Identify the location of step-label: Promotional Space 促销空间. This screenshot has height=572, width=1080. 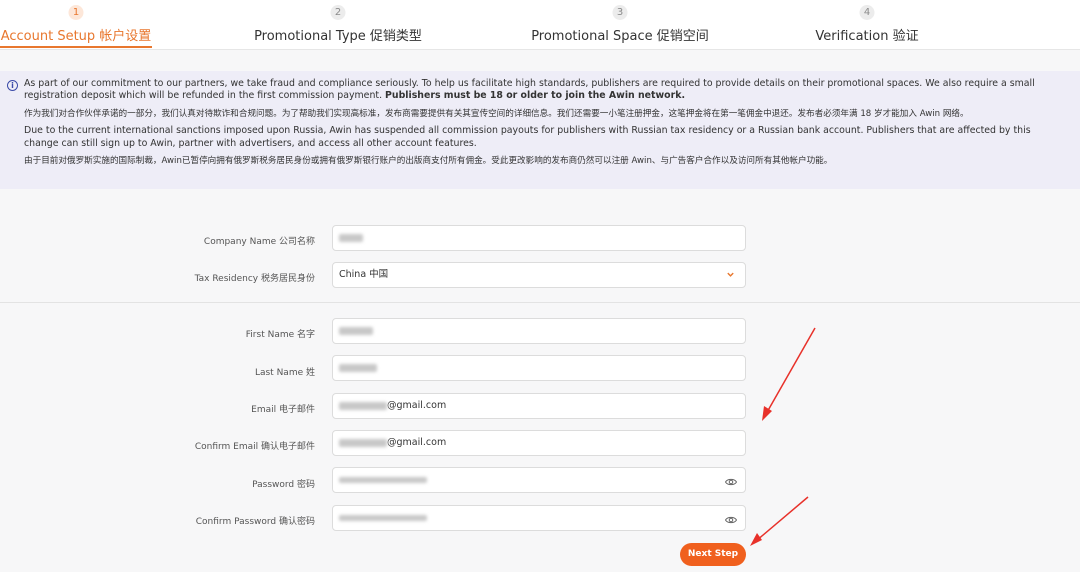
(620, 36).